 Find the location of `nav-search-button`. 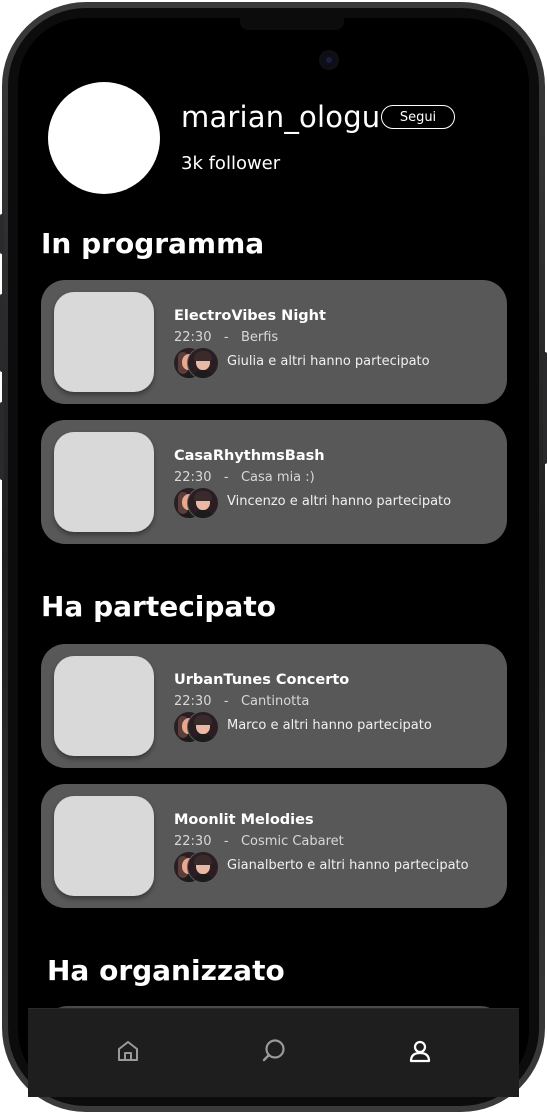

nav-search-button is located at coordinates (274, 1051).